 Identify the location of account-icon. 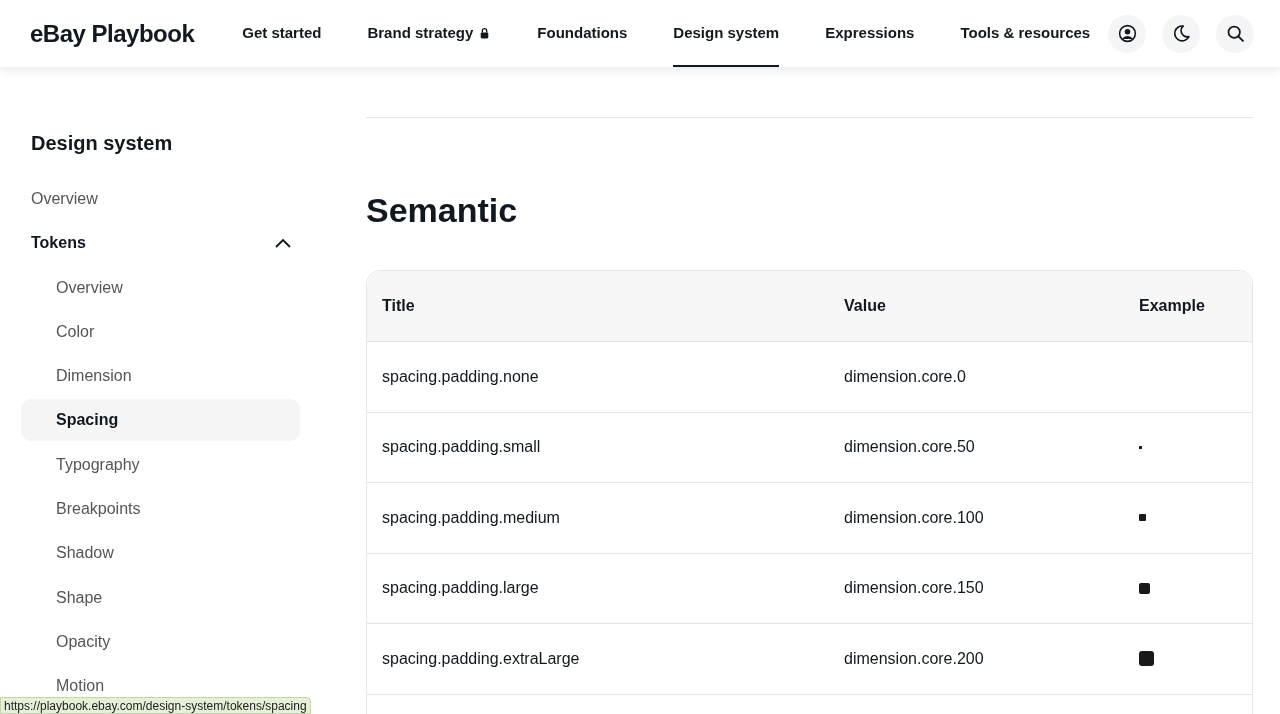
(1127, 33).